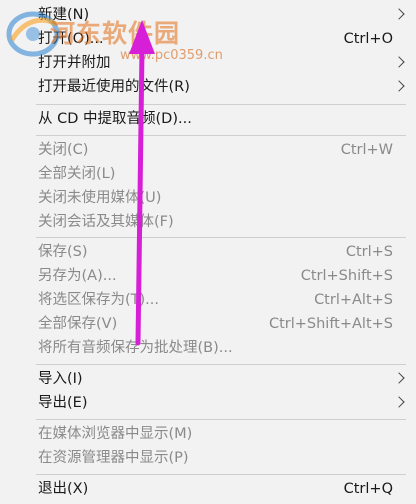 The image size is (416, 504). Describe the element at coordinates (78, 324) in the screenshot. I see `menu-item-label: 全部保存(V)` at that location.